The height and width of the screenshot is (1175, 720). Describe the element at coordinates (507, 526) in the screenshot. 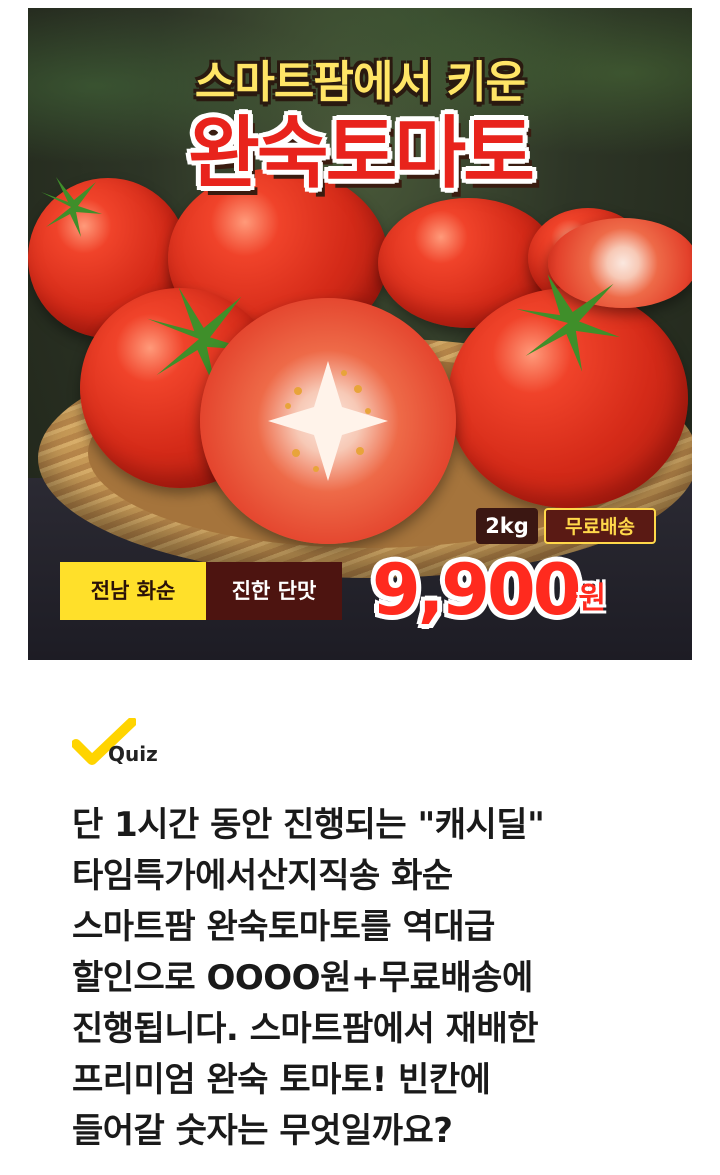

I see `weight-badge: 2kg` at that location.